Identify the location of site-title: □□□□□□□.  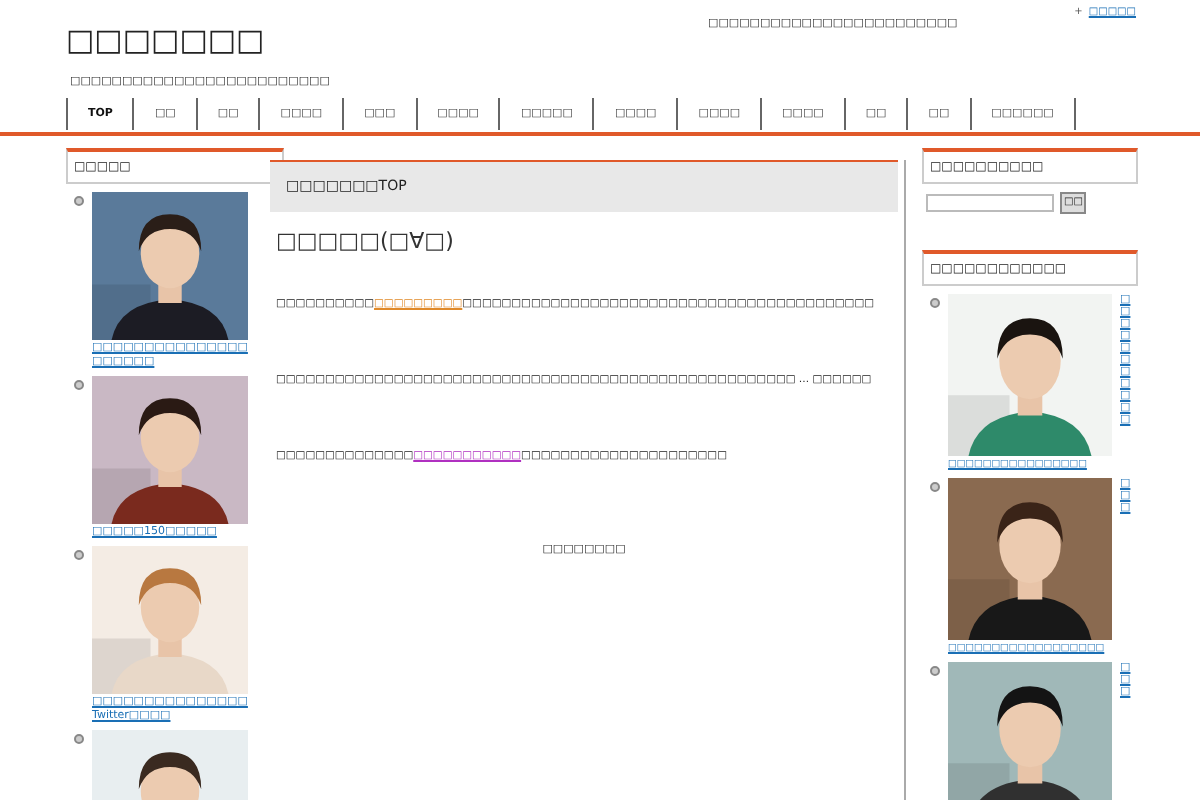
(166, 40).